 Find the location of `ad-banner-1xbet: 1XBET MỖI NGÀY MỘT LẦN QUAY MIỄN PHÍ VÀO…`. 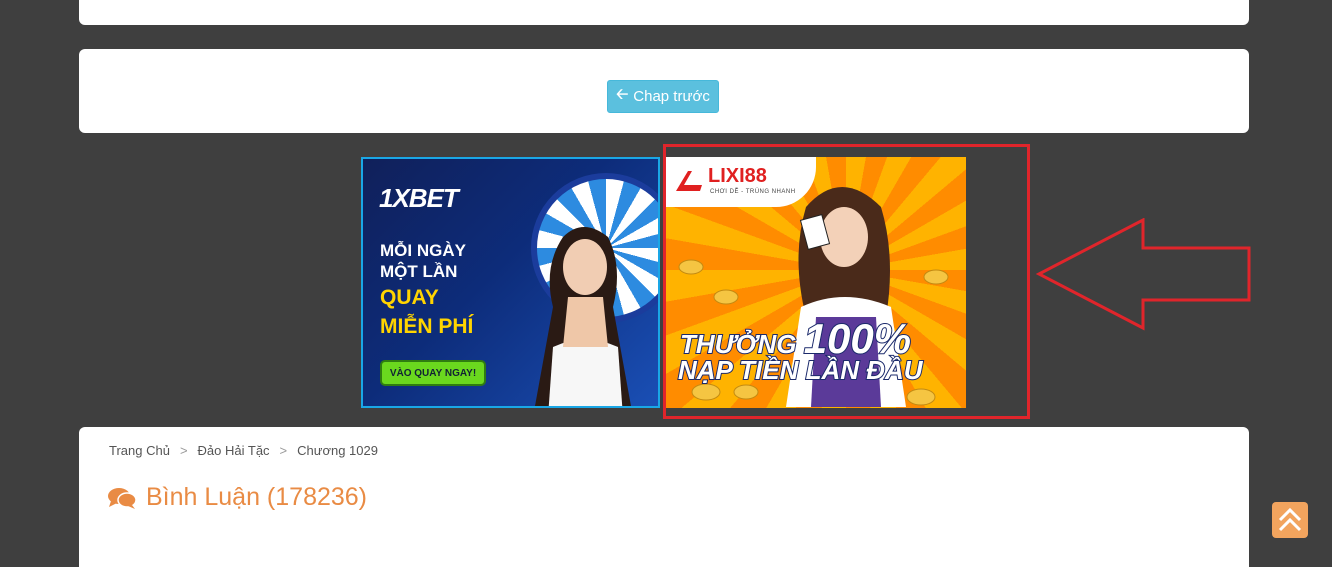

ad-banner-1xbet: 1XBET MỖI NGÀY MỘT LẦN QUAY MIỄN PHÍ VÀO… is located at coordinates (510, 282).